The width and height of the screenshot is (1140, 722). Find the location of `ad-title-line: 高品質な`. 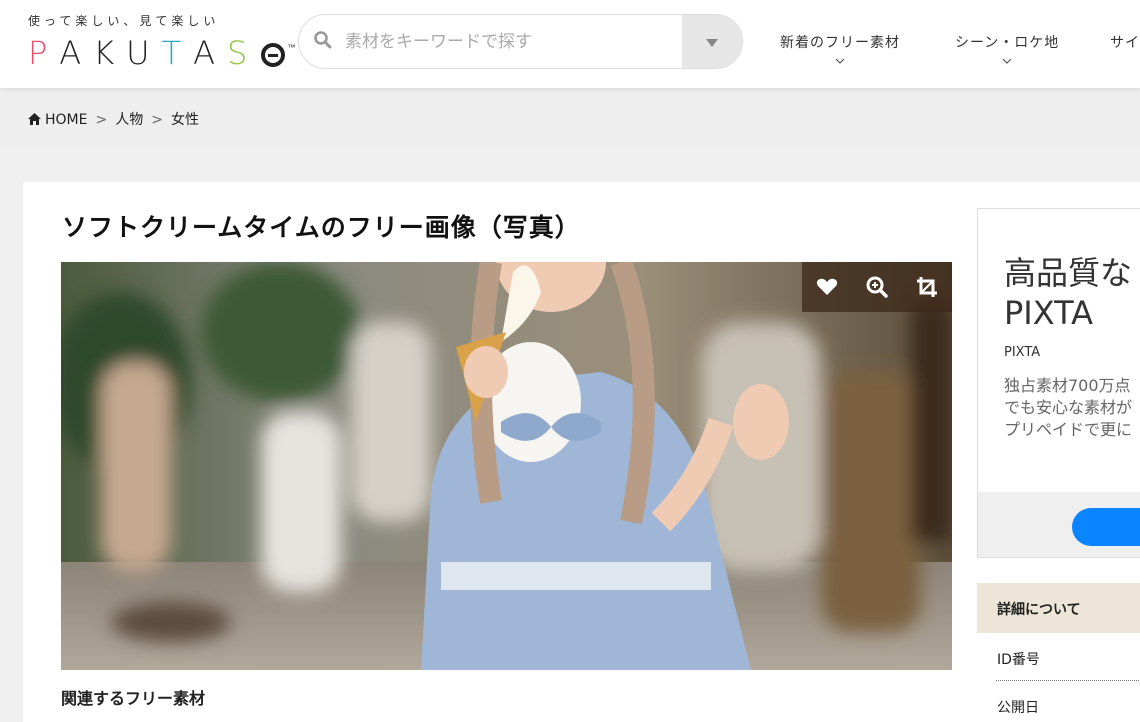

ad-title-line: 高品質な is located at coordinates (1068, 273).